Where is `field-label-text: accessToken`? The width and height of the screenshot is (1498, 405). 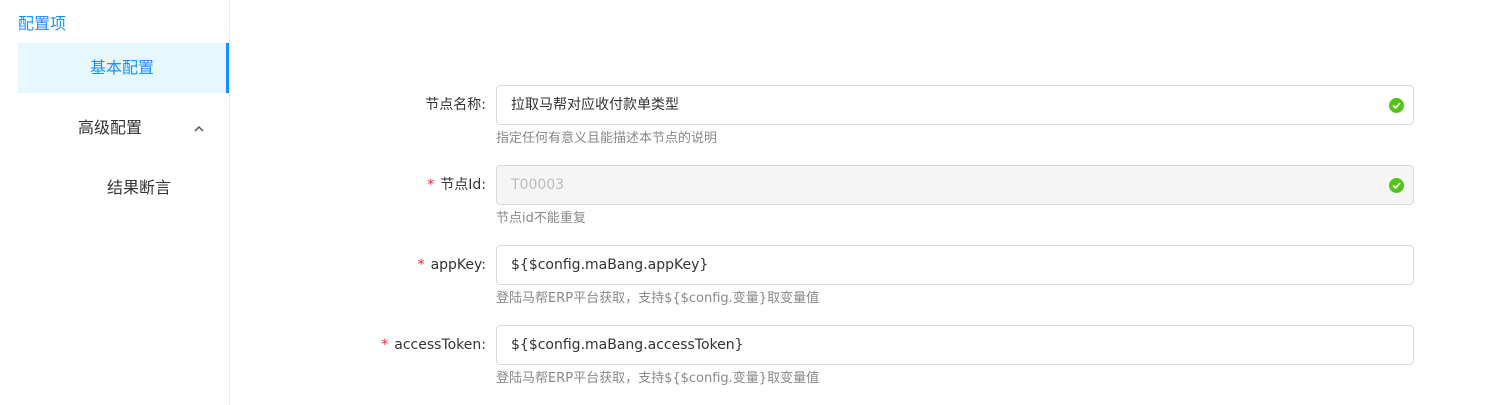 field-label-text: accessToken is located at coordinates (438, 345).